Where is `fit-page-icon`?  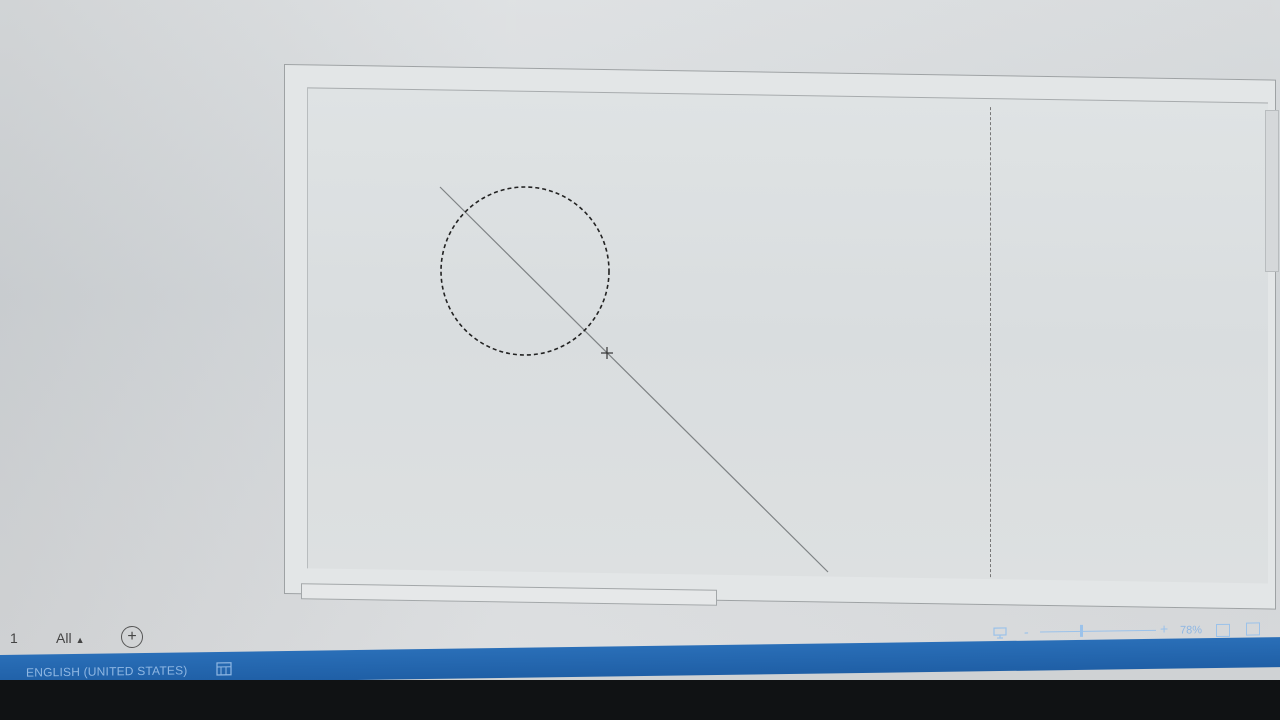
fit-page-icon is located at coordinates (1223, 630).